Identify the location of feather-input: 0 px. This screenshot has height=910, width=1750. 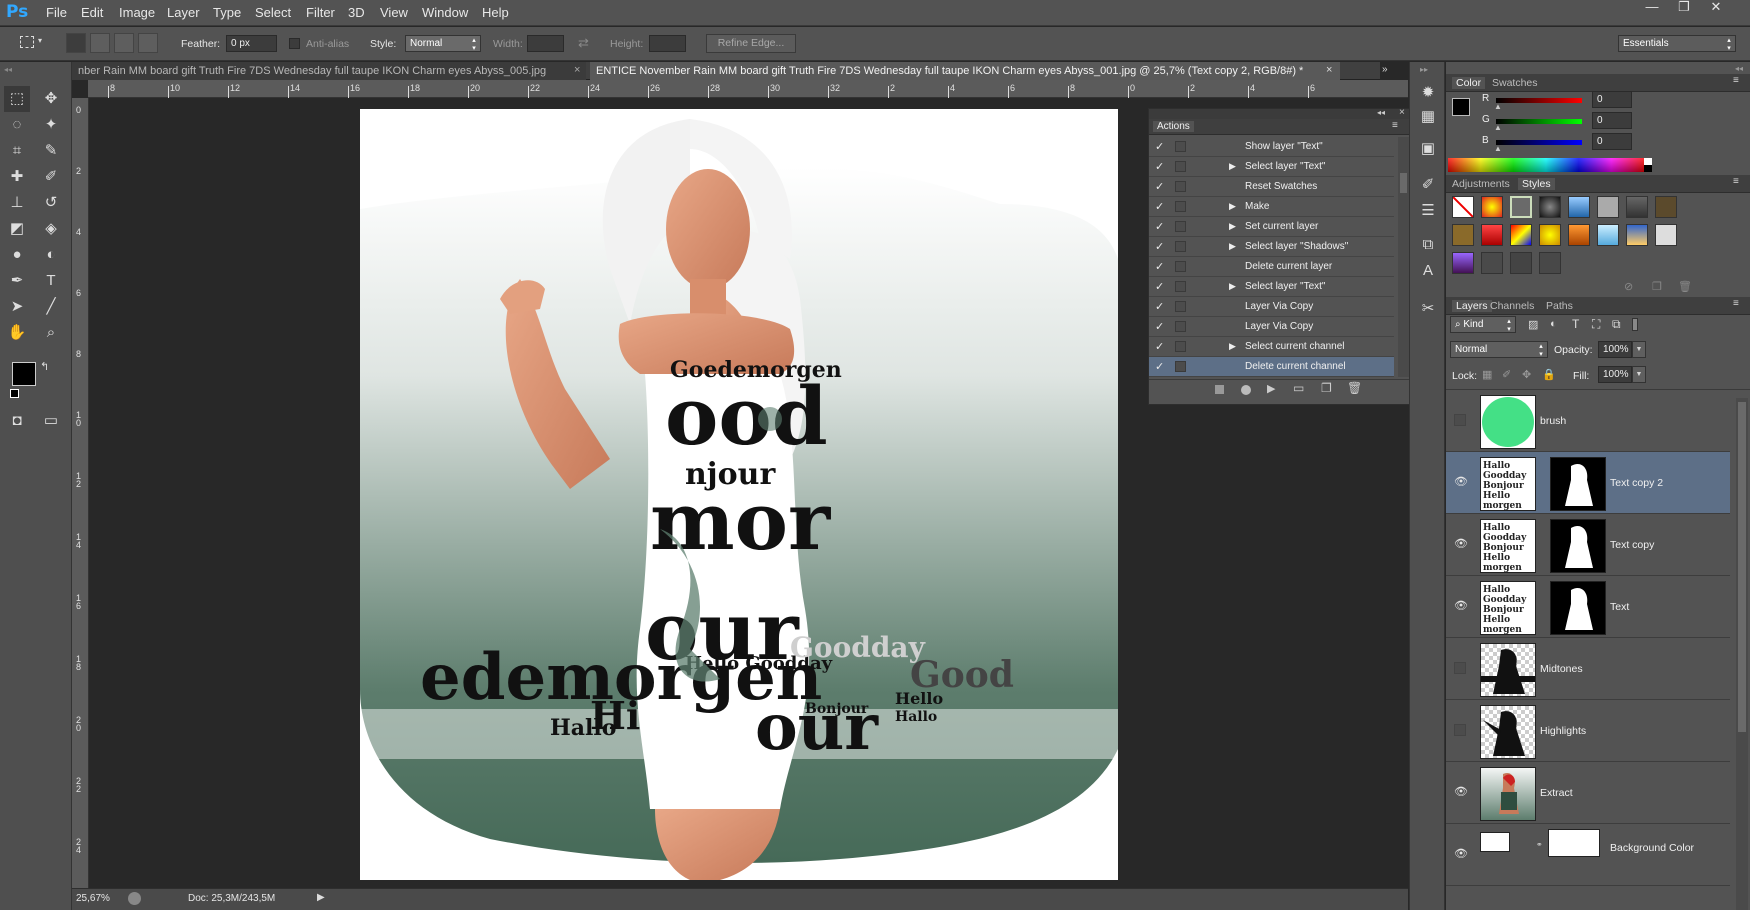
(251, 43).